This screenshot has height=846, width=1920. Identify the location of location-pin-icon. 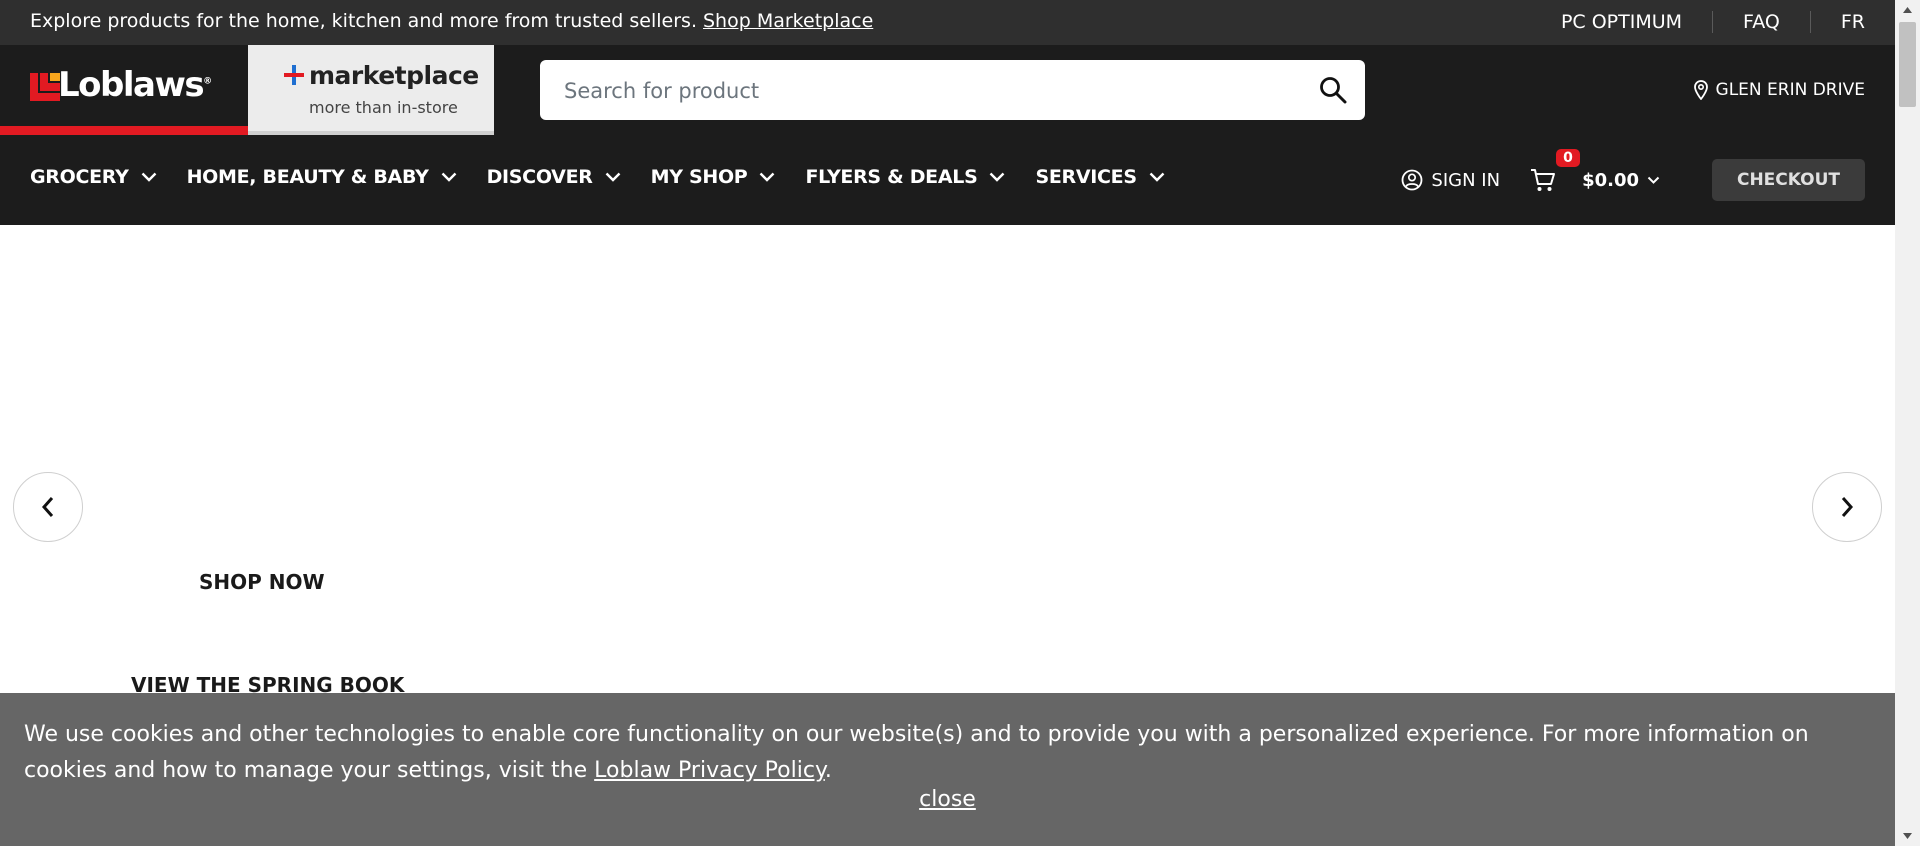
(1700, 90).